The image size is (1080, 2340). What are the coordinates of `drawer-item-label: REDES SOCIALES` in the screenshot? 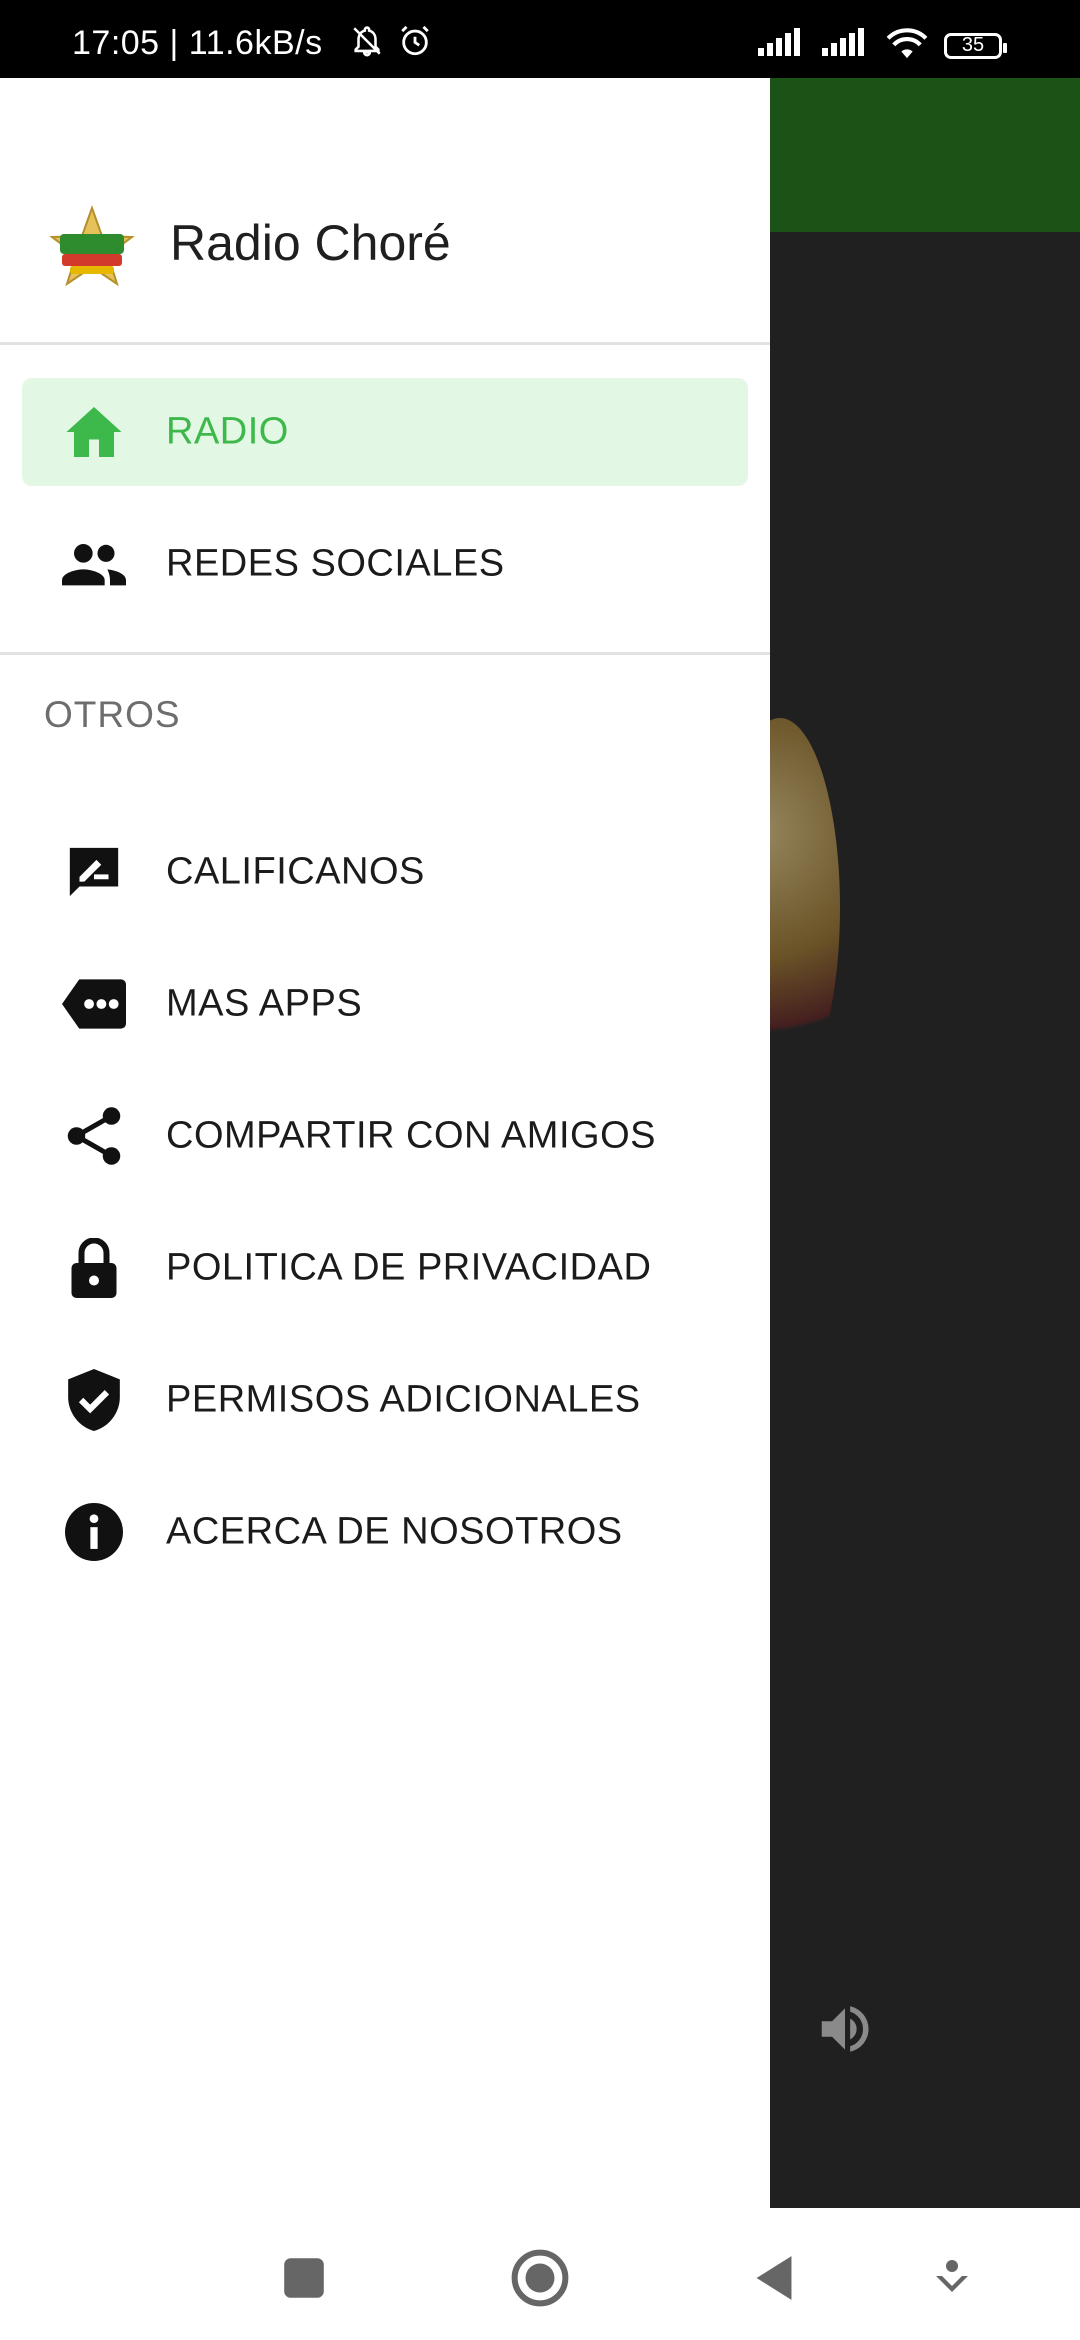 It's located at (335, 563).